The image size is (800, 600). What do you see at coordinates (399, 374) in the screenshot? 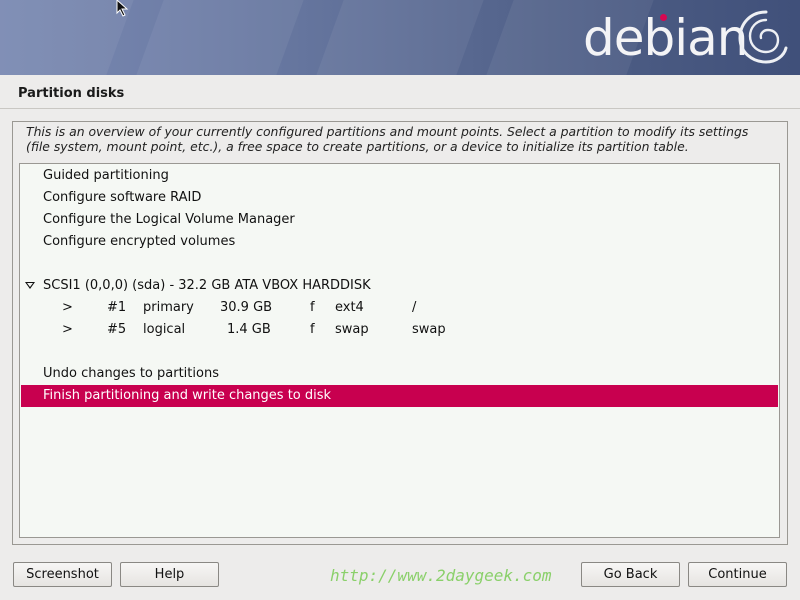
I see `menu-item-undo-changes: Undo changes to partitions` at bounding box center [399, 374].